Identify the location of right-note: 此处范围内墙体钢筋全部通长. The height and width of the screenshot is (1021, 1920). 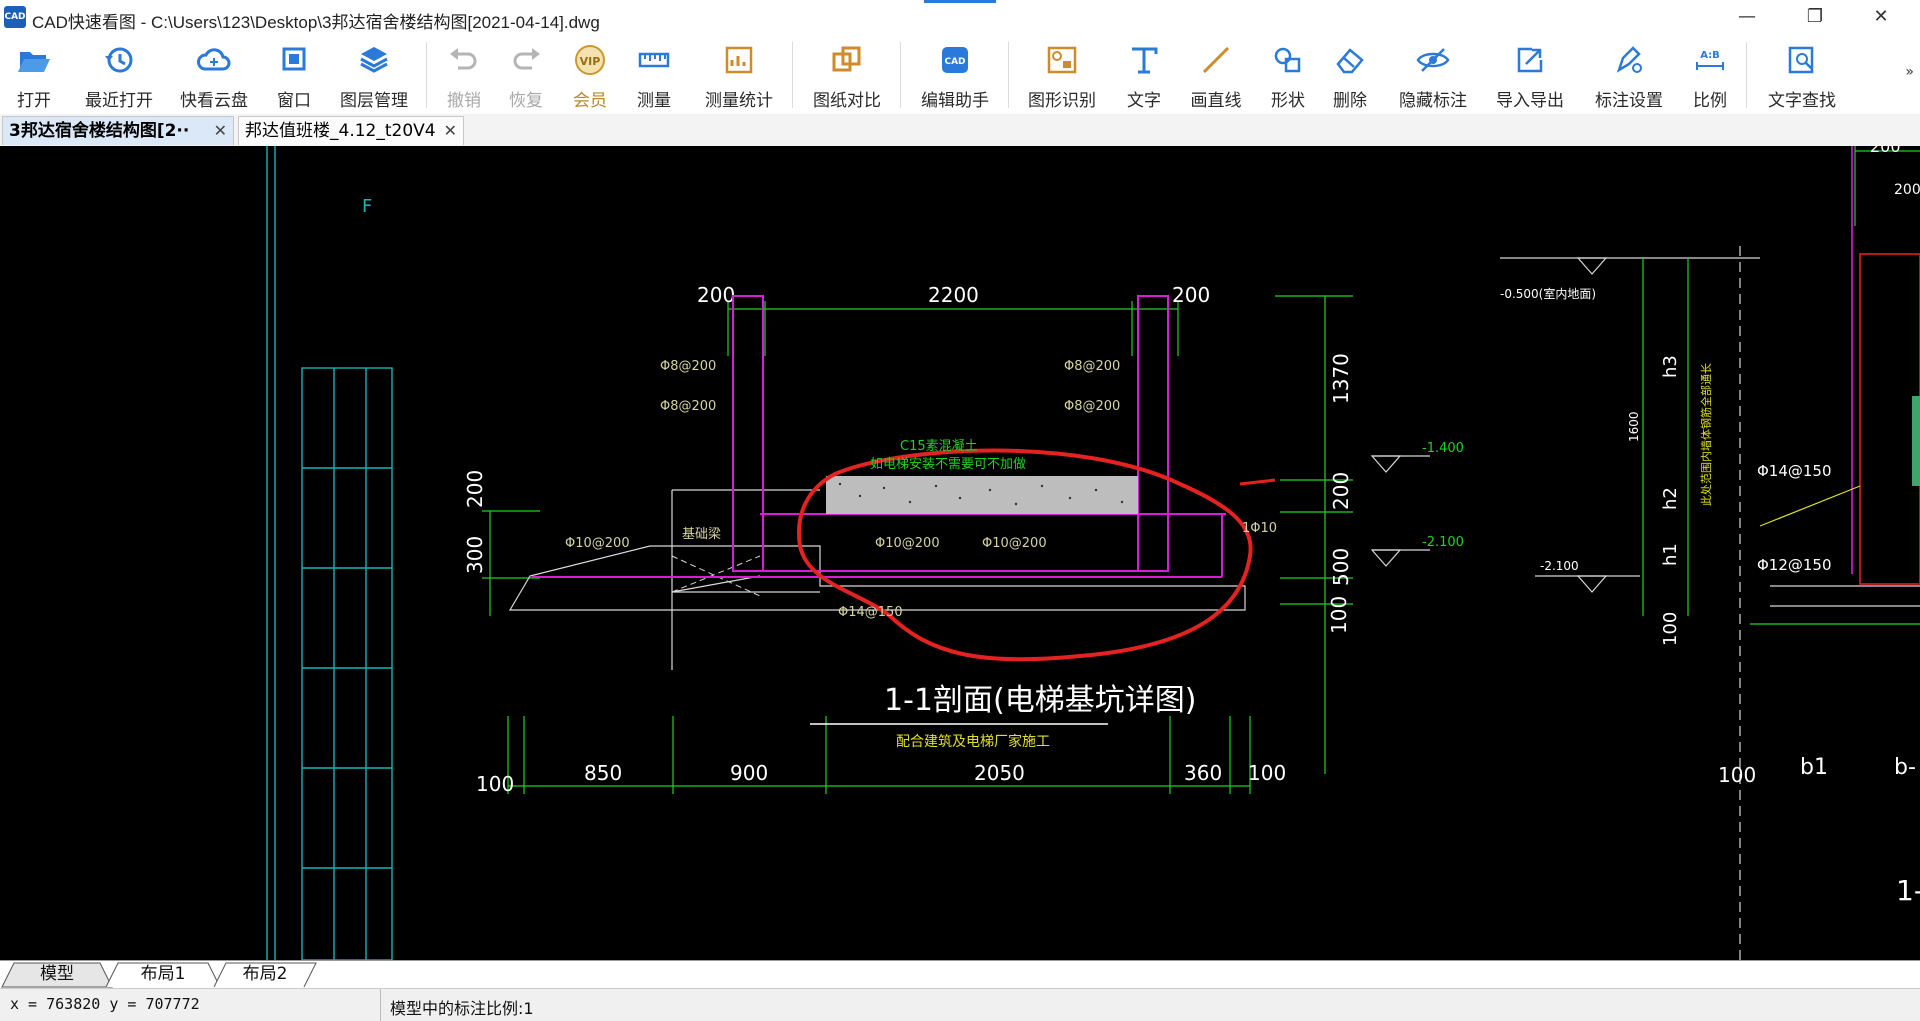
(1706, 434).